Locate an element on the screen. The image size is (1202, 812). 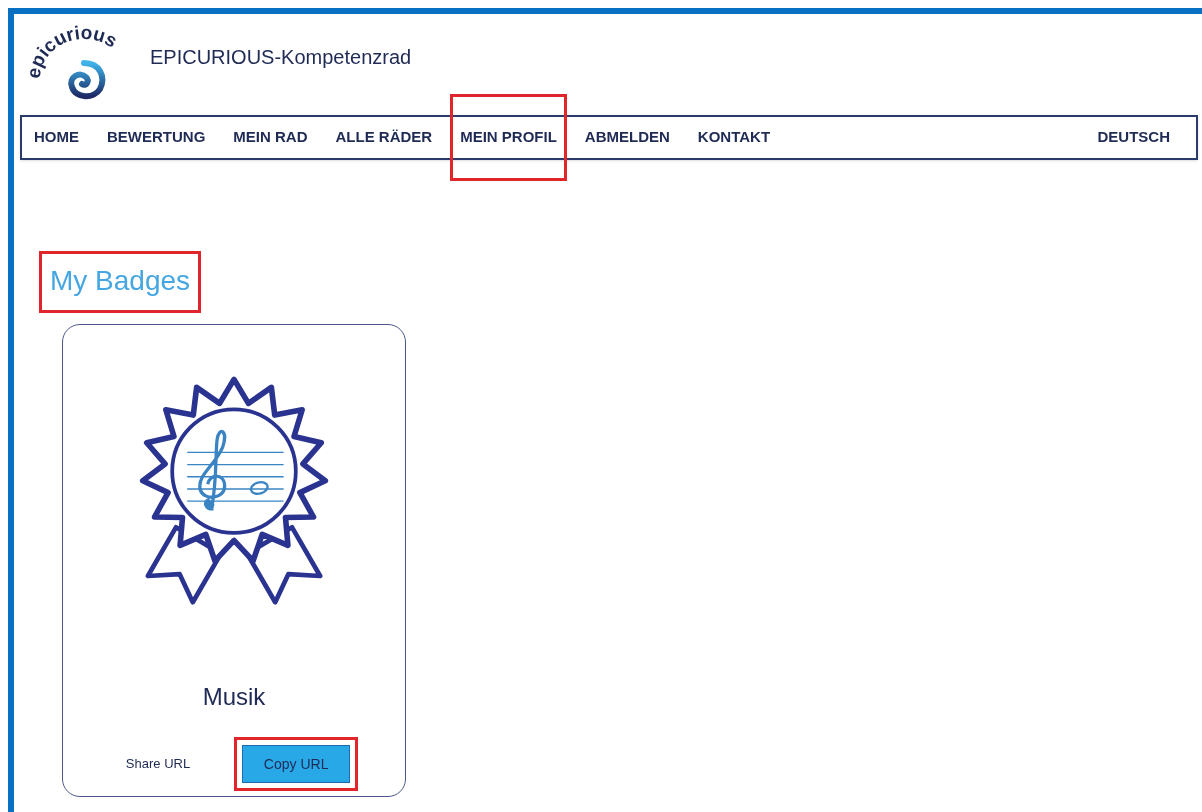
page-heading: My Badges is located at coordinates (120, 281).